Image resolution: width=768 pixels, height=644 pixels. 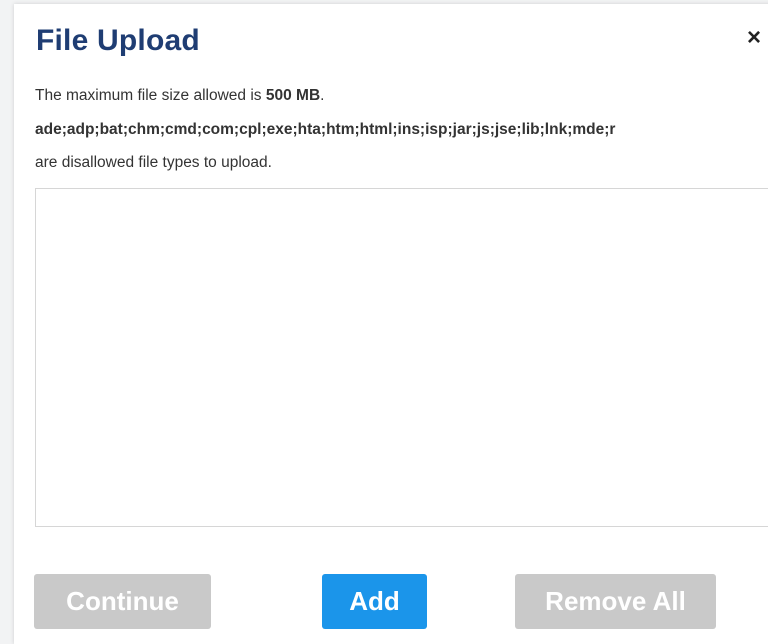 I want to click on max-size-prefix: The maximum file size allowed is, so click(x=150, y=95).